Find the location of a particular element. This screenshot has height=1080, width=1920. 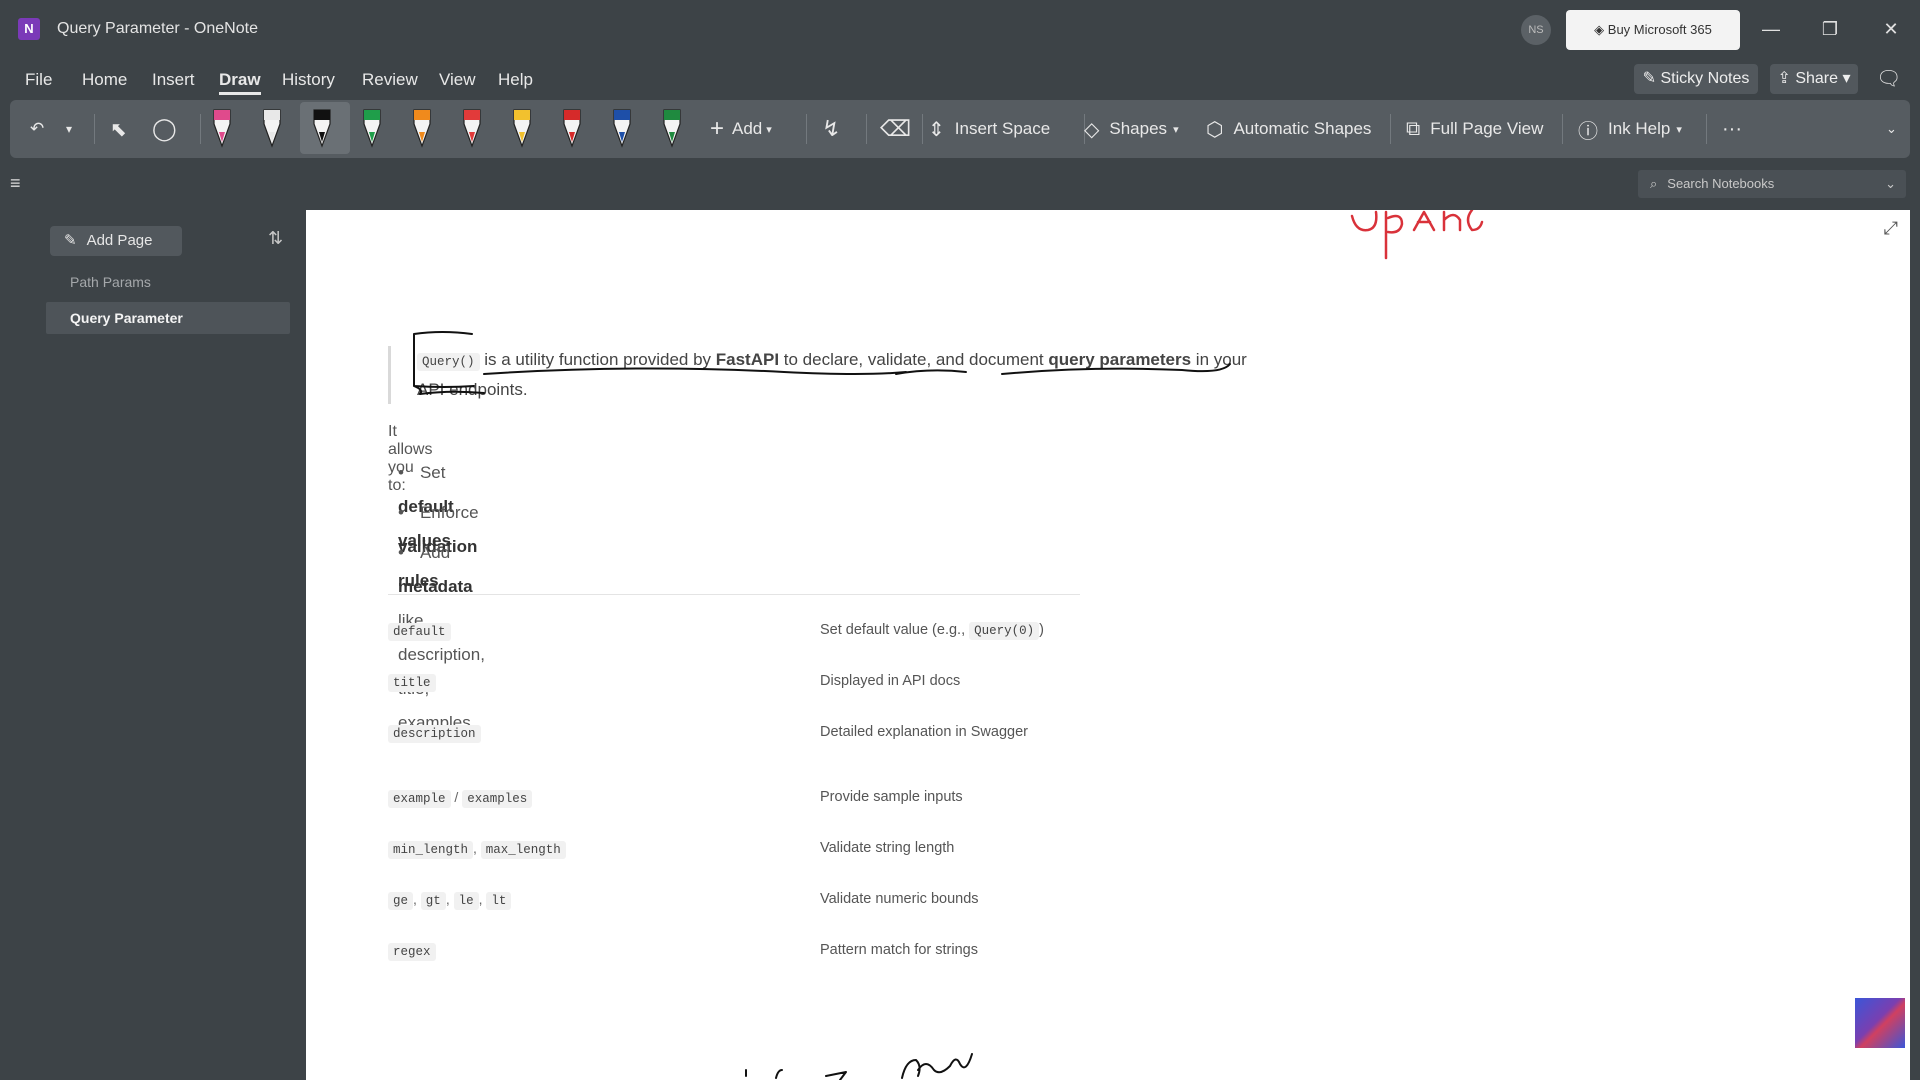

description-cell: Provide sample inputs is located at coordinates (891, 797).